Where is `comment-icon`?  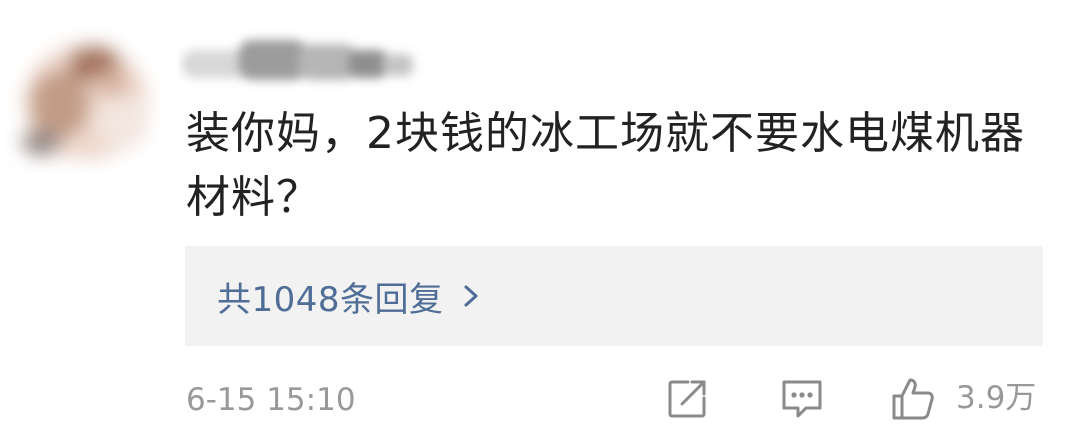
comment-icon is located at coordinates (802, 399).